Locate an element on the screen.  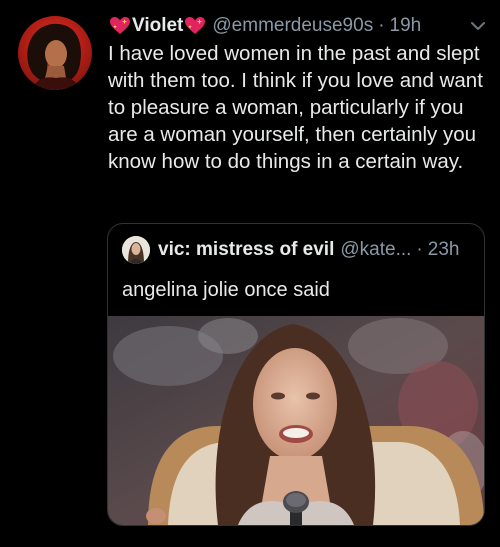
quoted-tweet-text: angelina jolie once said is located at coordinates (226, 290).